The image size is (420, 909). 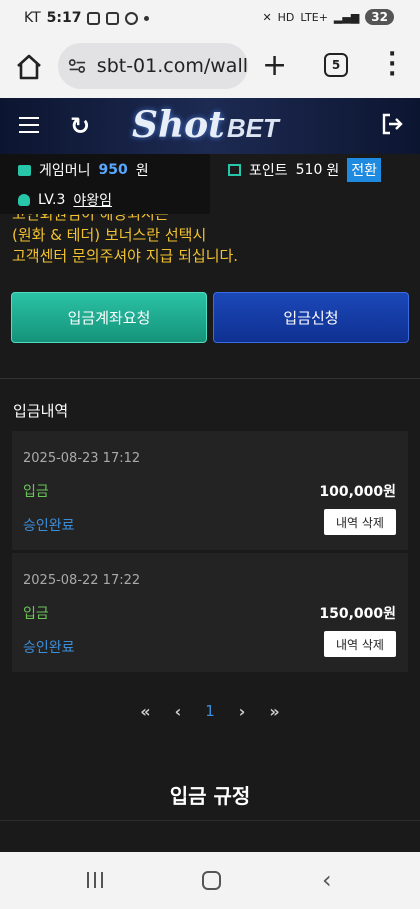 I want to click on record-date: 2025-08-22 17:22, so click(x=82, y=580).